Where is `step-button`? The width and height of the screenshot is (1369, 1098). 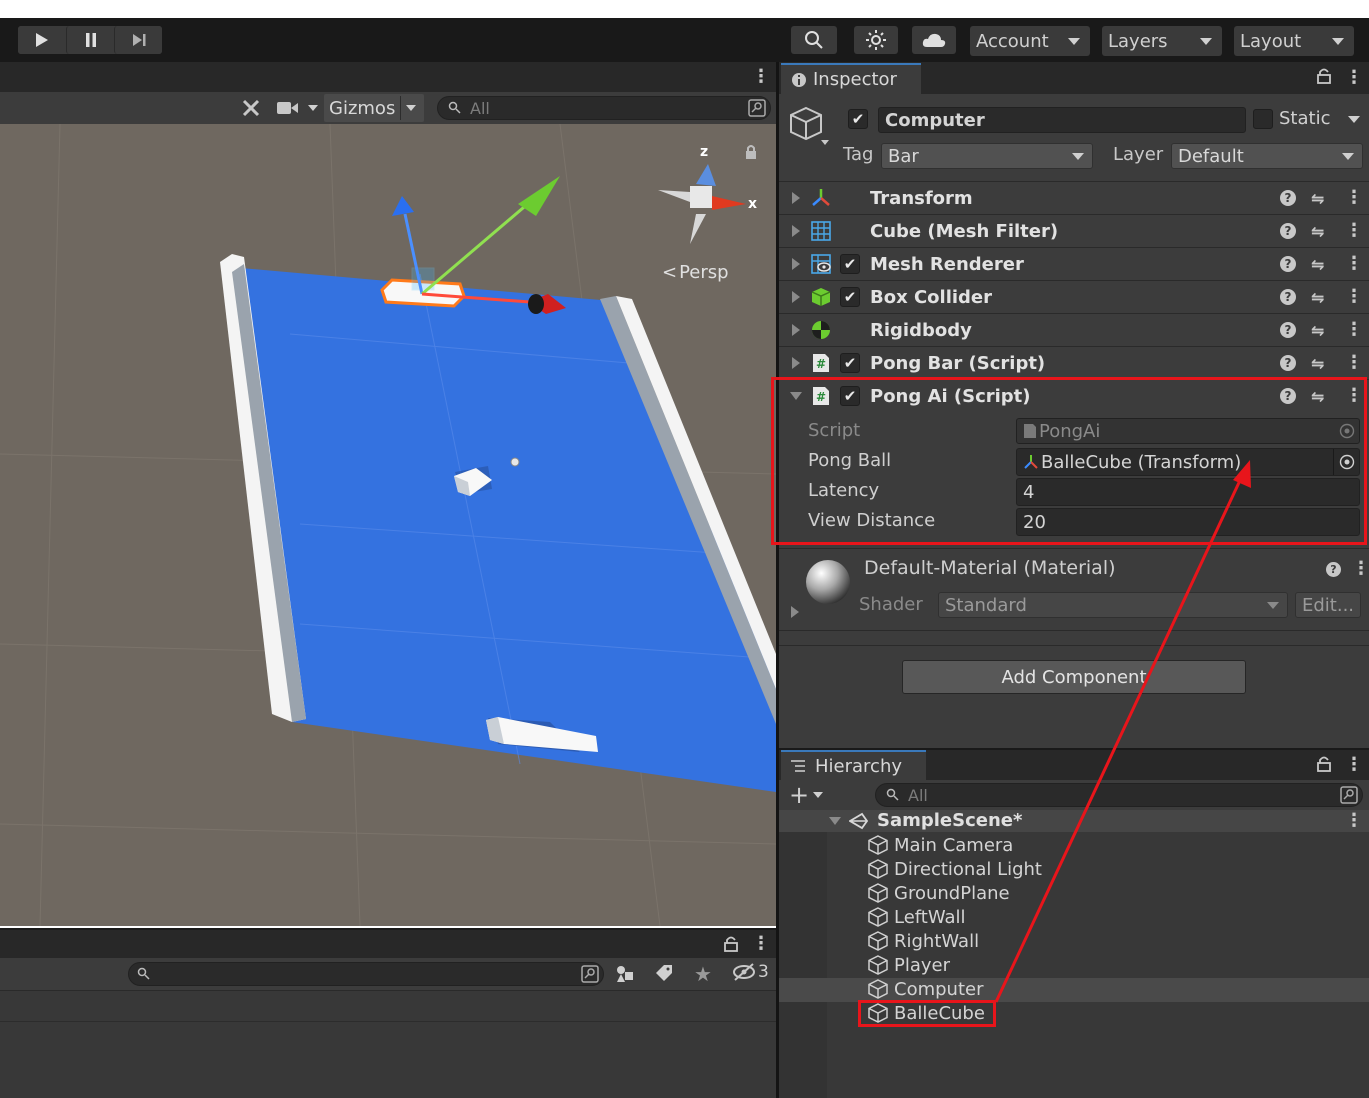
step-button is located at coordinates (138, 40).